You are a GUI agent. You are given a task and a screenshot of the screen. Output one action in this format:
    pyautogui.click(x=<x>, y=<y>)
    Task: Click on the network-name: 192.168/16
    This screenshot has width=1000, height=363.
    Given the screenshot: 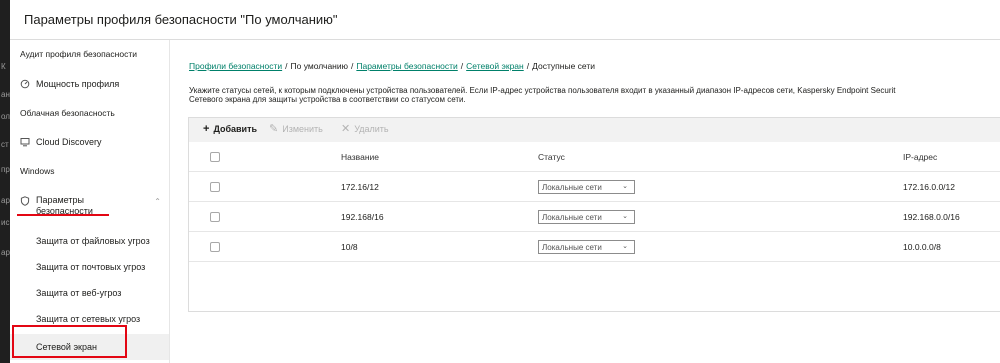 What is the action you would take?
    pyautogui.click(x=362, y=217)
    